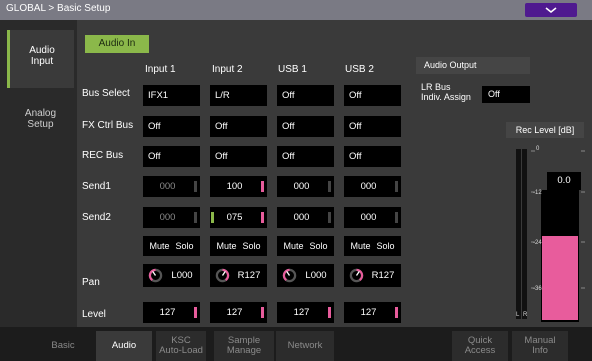 The height and width of the screenshot is (361, 592). What do you see at coordinates (238, 156) in the screenshot?
I see `rec-bus-input-2: Off` at bounding box center [238, 156].